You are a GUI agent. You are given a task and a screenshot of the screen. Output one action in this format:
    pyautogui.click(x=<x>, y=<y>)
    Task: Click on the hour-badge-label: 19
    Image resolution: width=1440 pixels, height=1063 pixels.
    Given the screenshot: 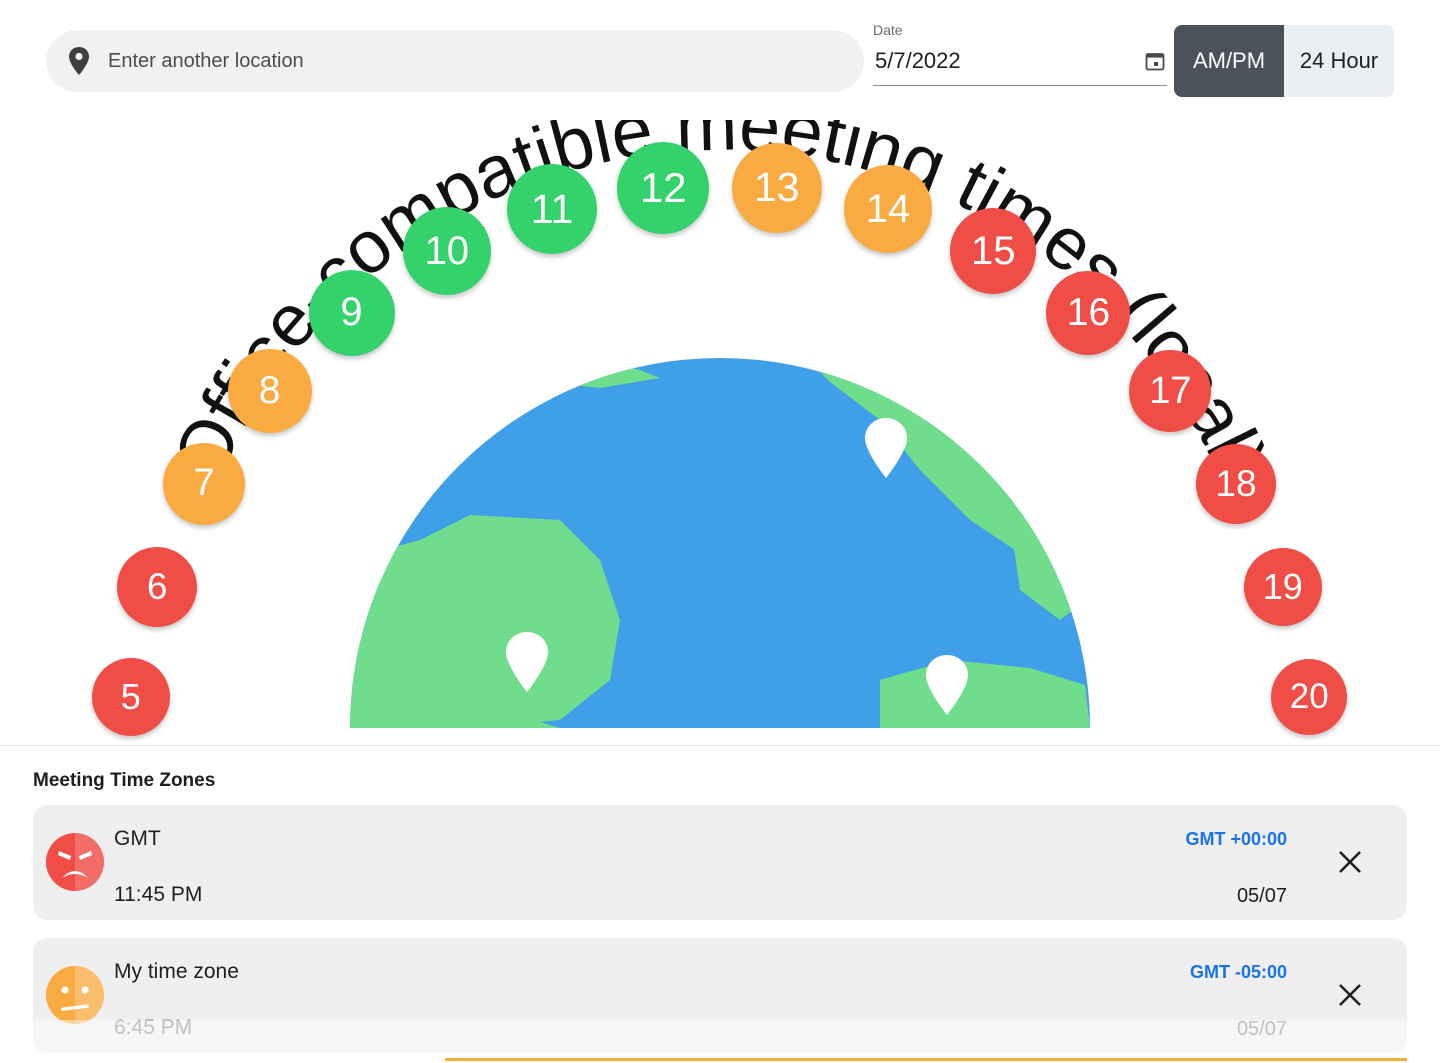 What is the action you would take?
    pyautogui.click(x=1282, y=586)
    